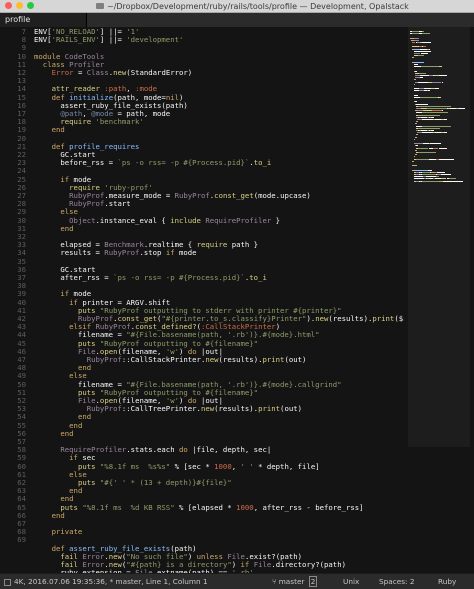 The width and height of the screenshot is (474, 589). Describe the element at coordinates (133, 220) in the screenshot. I see `code-token: .instance_eval {` at that location.